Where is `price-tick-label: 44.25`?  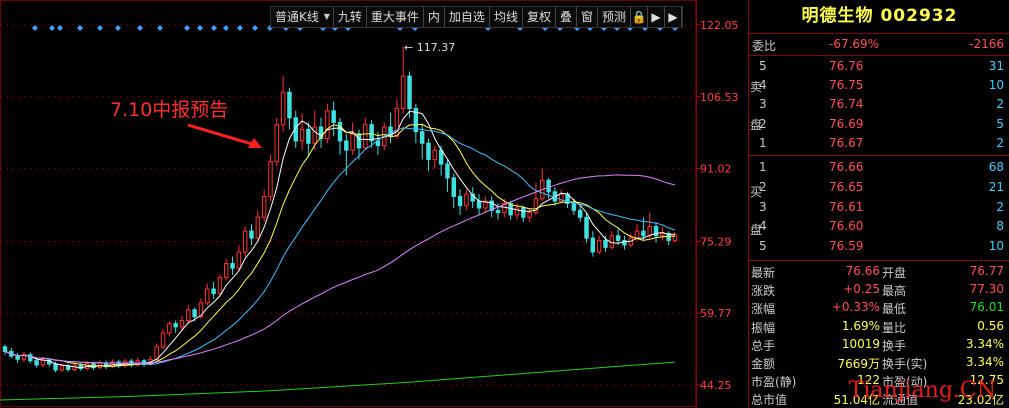 price-tick-label: 44.25 is located at coordinates (716, 385).